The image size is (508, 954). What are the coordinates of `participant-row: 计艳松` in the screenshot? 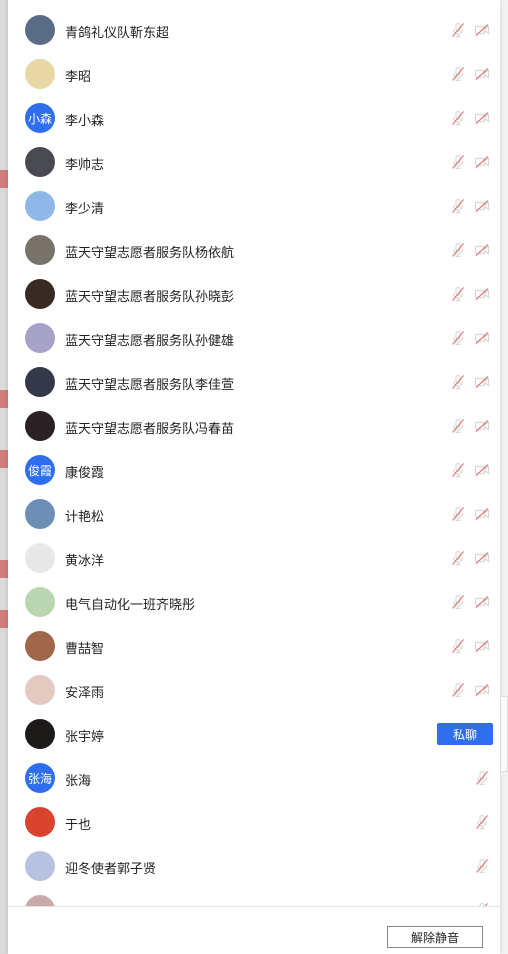 It's located at (254, 514).